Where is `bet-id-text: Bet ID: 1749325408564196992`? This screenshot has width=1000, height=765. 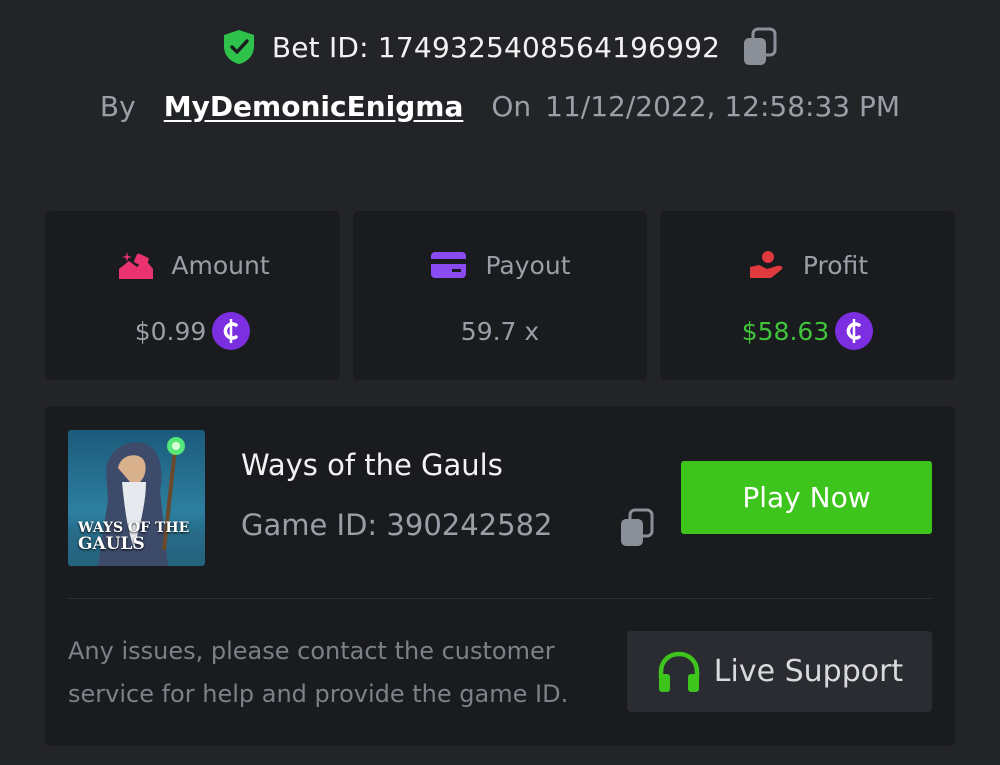
bet-id-text: Bet ID: 1749325408564196992 is located at coordinates (496, 47).